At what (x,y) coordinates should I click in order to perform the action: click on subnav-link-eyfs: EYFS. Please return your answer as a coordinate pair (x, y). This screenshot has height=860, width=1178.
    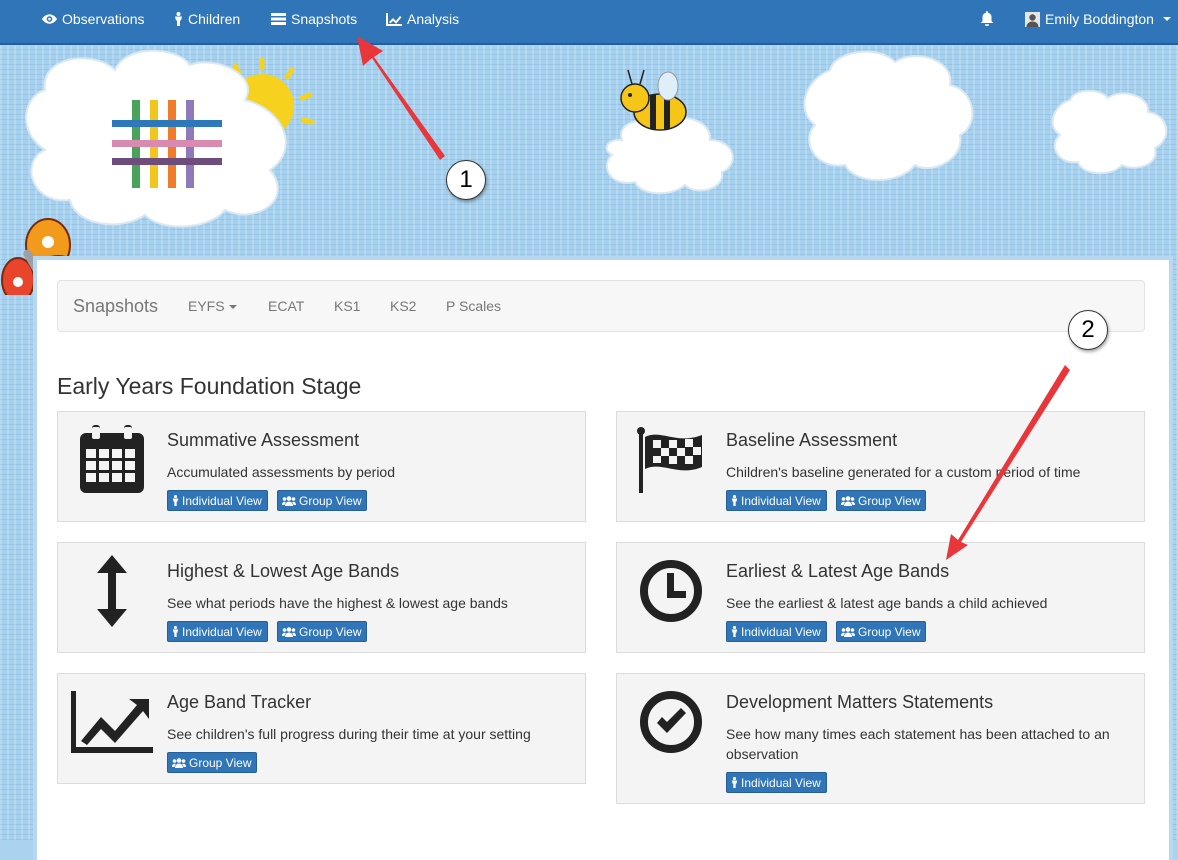
    Looking at the image, I should click on (212, 306).